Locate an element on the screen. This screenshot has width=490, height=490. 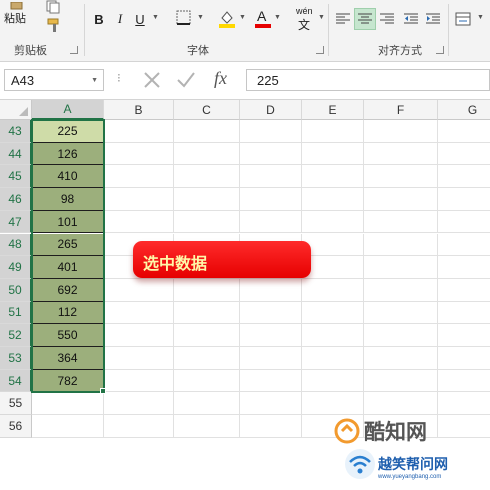
fill-handle is located at coordinates (103, 391).